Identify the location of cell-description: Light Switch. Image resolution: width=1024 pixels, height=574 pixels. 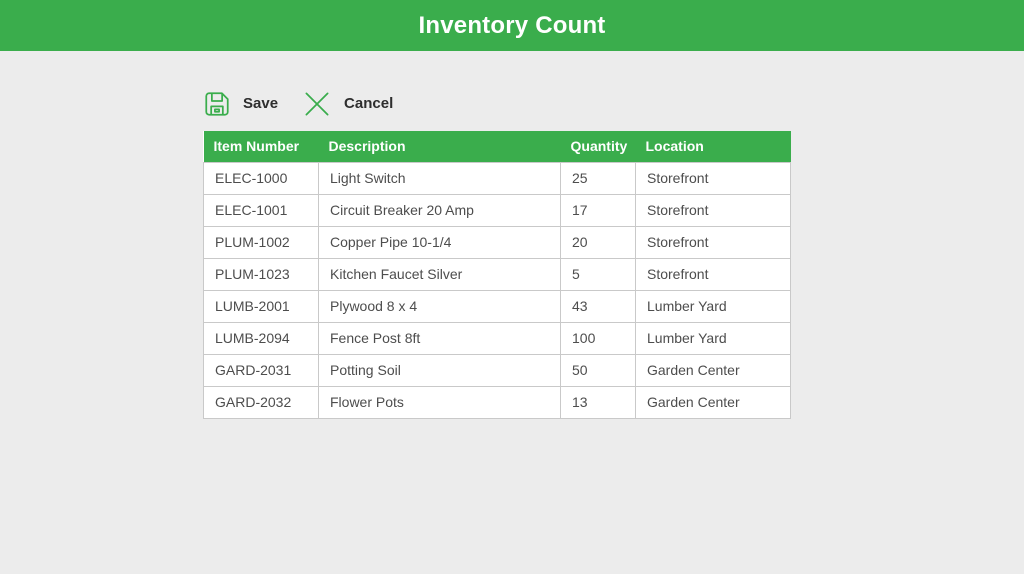
(439, 178).